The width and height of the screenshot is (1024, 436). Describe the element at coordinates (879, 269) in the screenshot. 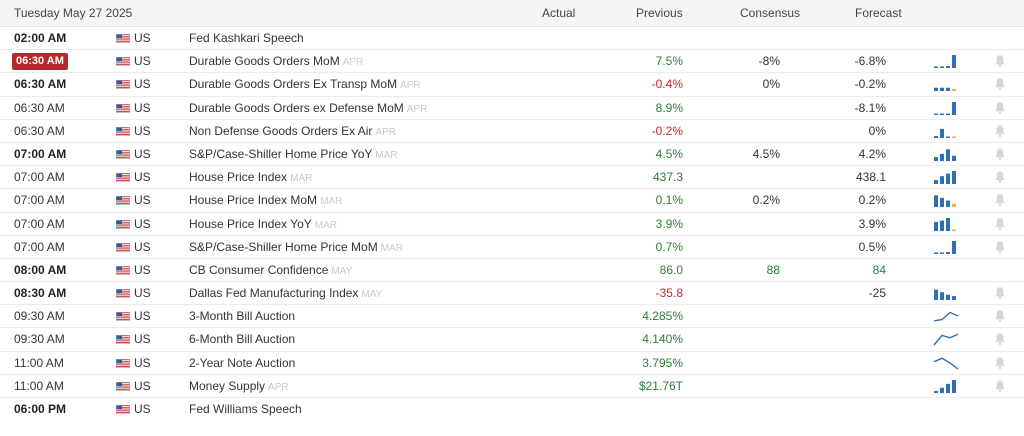

I see `forecast-value: 84` at that location.